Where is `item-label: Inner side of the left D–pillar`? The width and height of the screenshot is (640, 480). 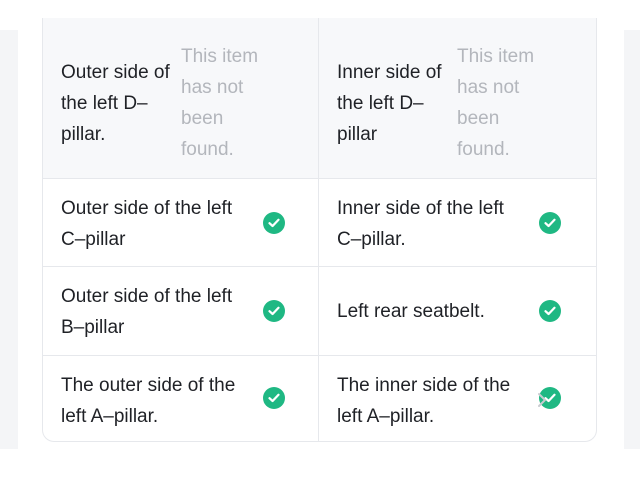
item-label: Inner side of the left D–pillar is located at coordinates (389, 103).